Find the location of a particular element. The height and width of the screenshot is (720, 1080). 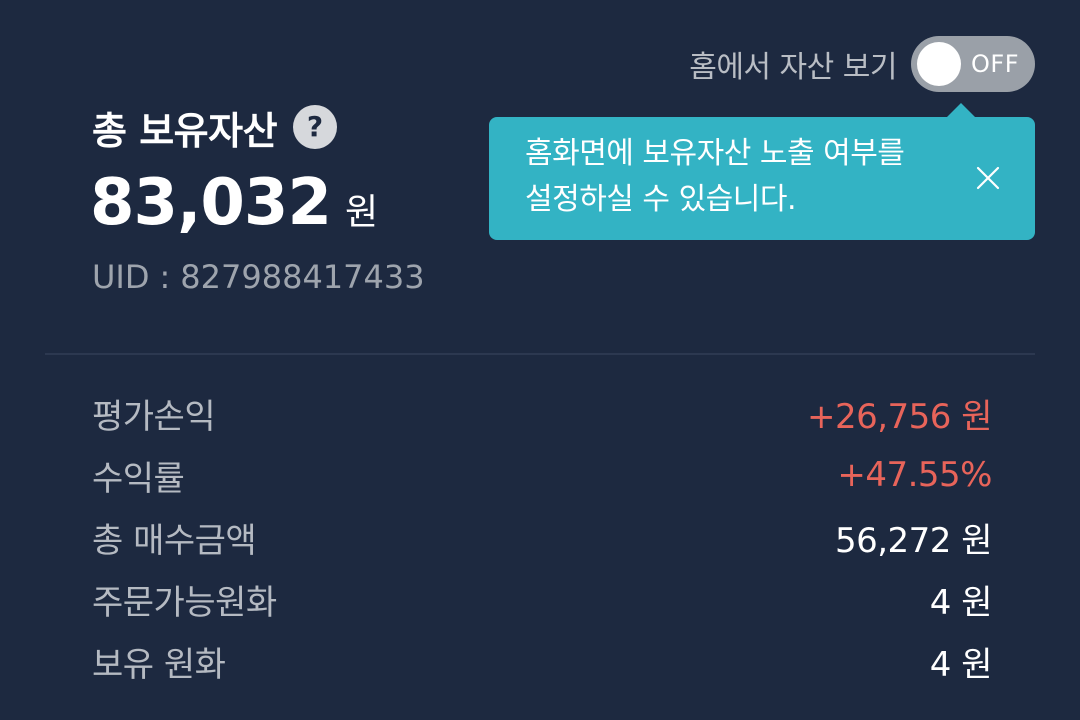

tooltip-text-line-2: 설정하실 수 있습니다. is located at coordinates (661, 199).